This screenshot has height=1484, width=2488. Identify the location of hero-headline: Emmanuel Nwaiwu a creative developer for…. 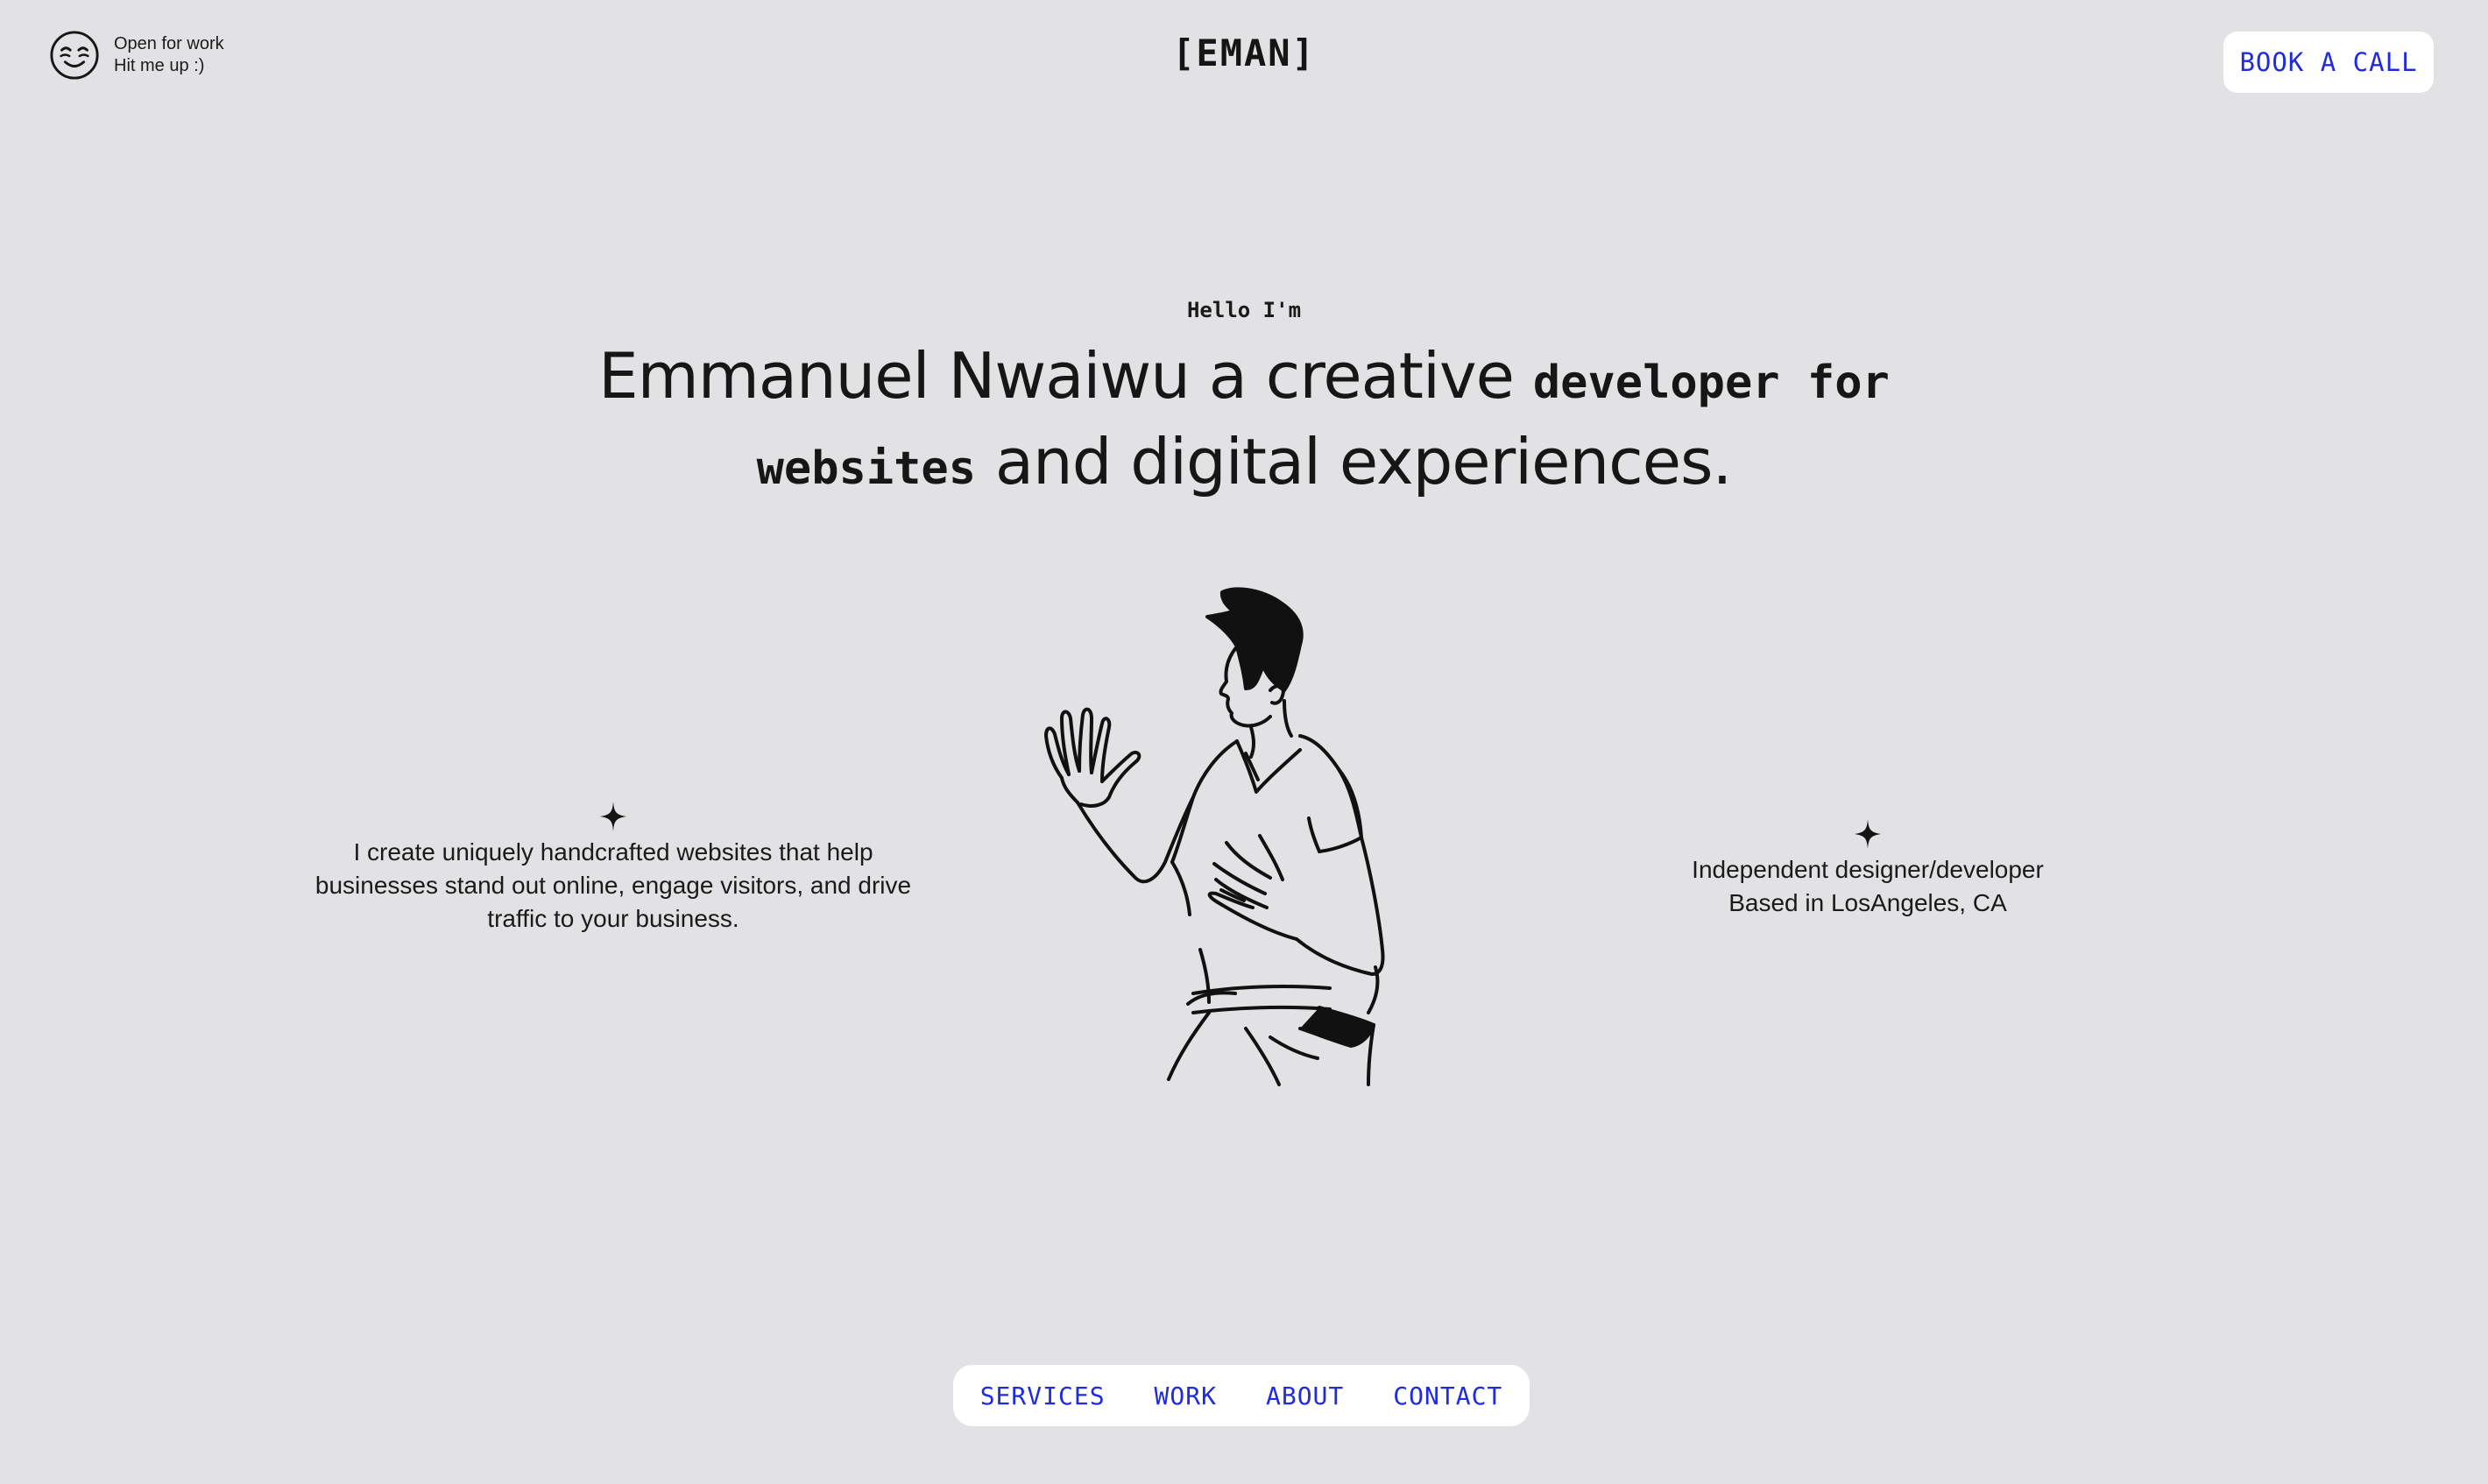
(1244, 422).